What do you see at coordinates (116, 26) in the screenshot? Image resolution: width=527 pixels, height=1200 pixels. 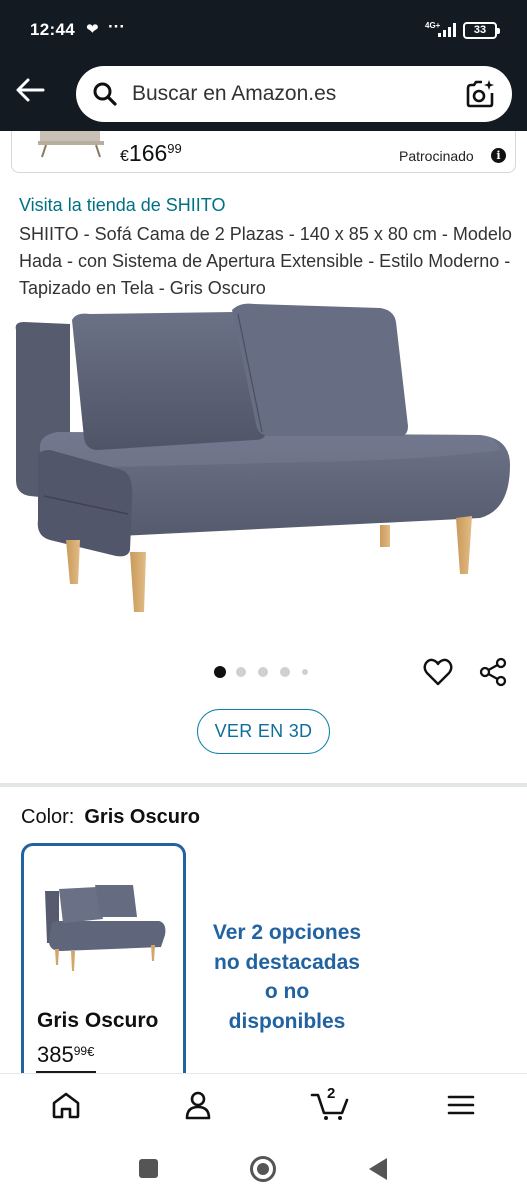 I see `more-notifications-icon: ···` at bounding box center [116, 26].